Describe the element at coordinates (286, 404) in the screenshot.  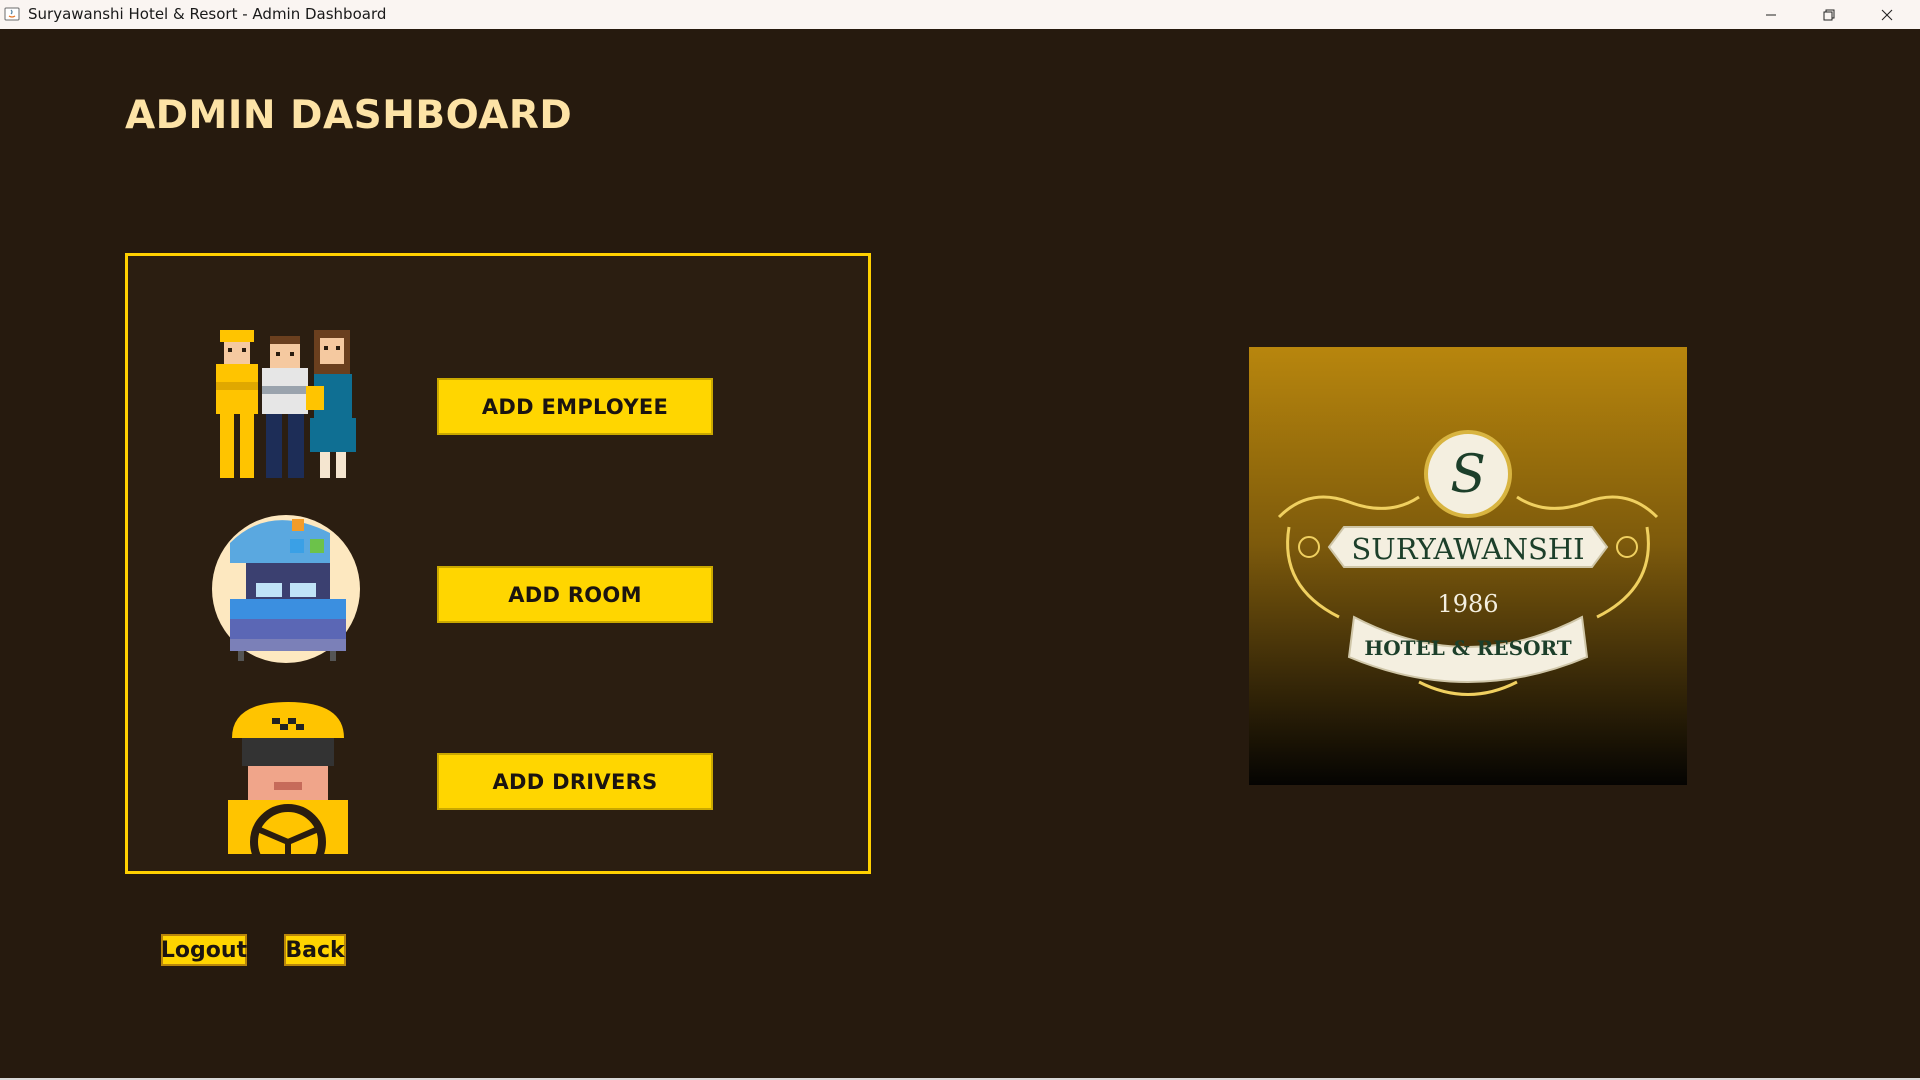
I see `employees-group-icon` at that location.